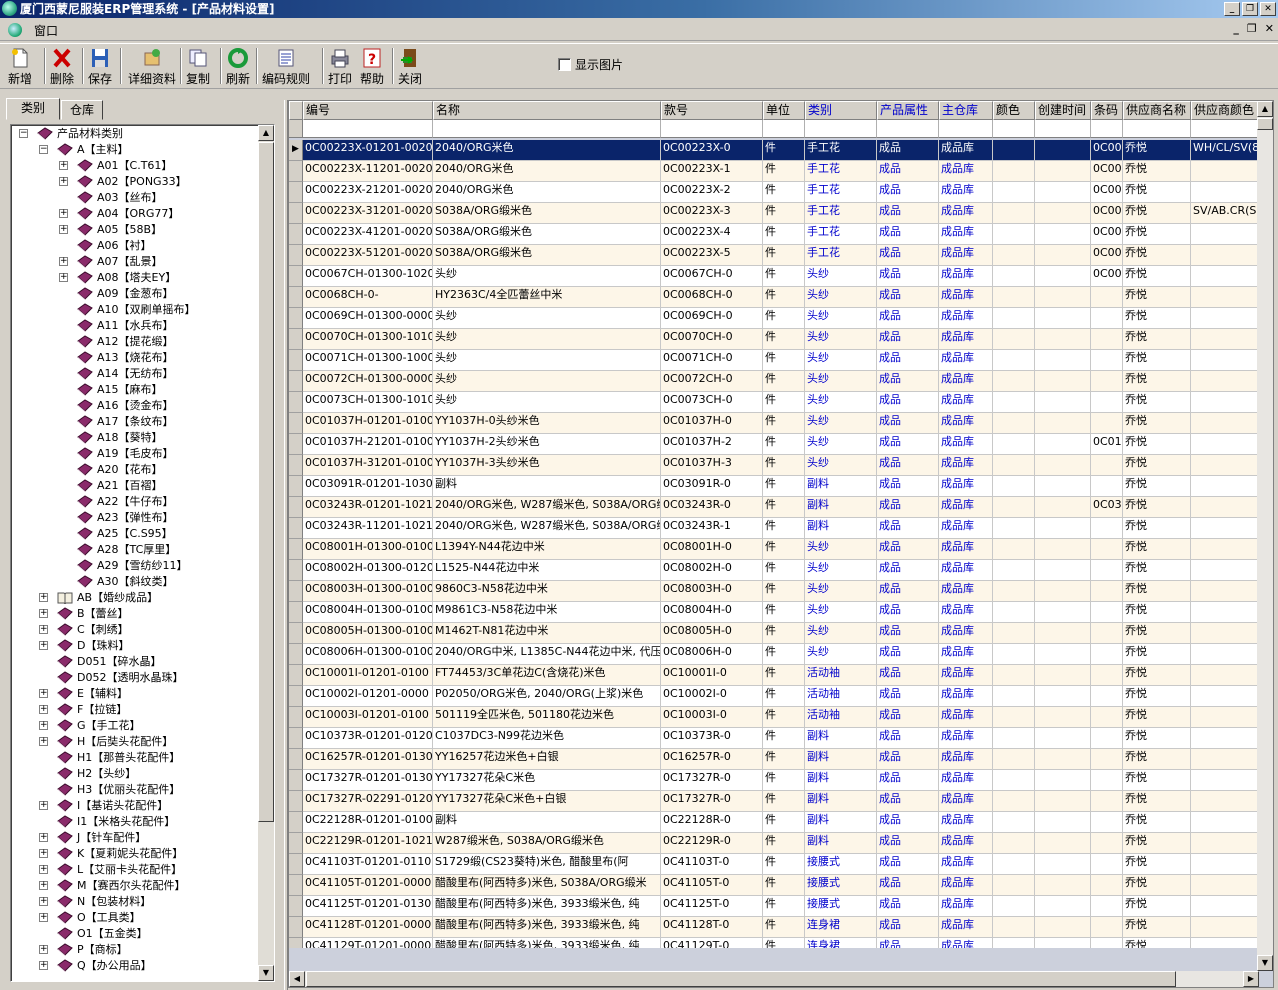  Describe the element at coordinates (712, 171) in the screenshot. I see `table-cell: 0C00223X-1` at that location.